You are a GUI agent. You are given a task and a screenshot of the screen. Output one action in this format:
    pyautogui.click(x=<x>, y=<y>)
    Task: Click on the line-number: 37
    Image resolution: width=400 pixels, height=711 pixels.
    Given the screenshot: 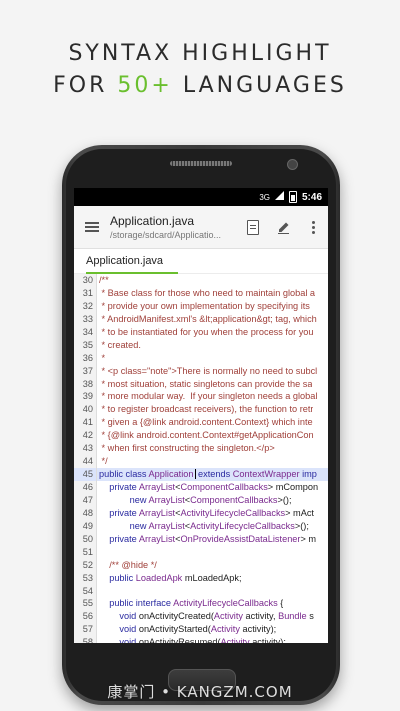 What is the action you would take?
    pyautogui.click(x=85, y=371)
    